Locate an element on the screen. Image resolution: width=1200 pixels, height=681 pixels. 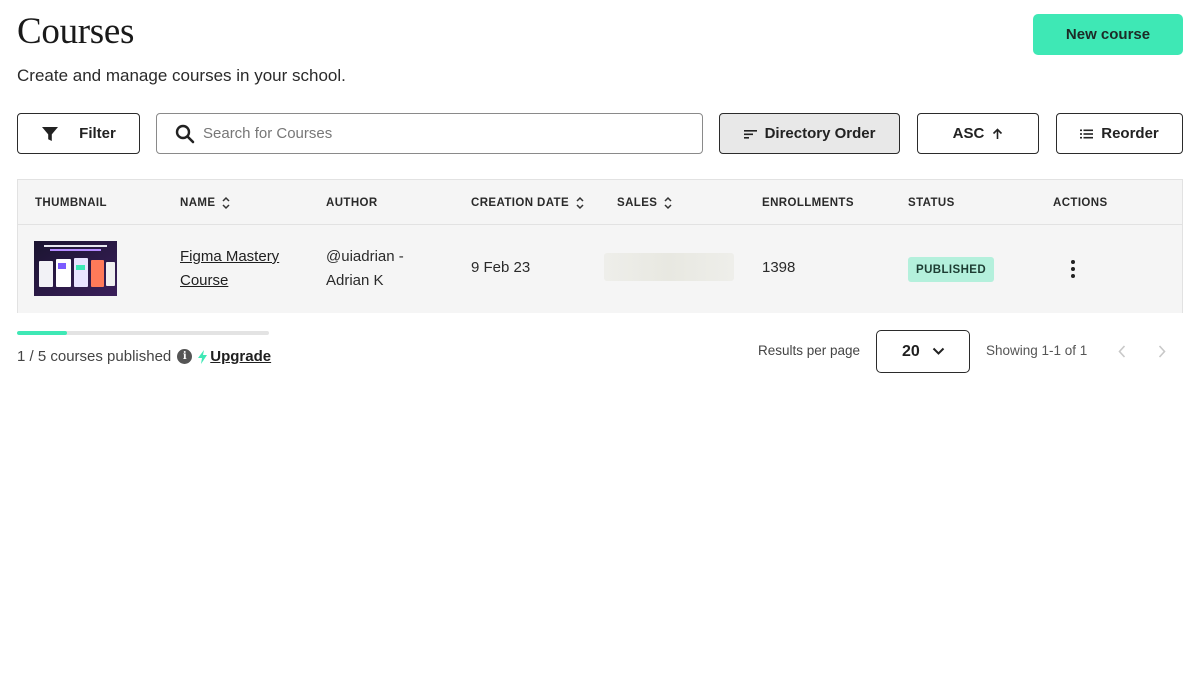
search-icon is located at coordinates (185, 133).